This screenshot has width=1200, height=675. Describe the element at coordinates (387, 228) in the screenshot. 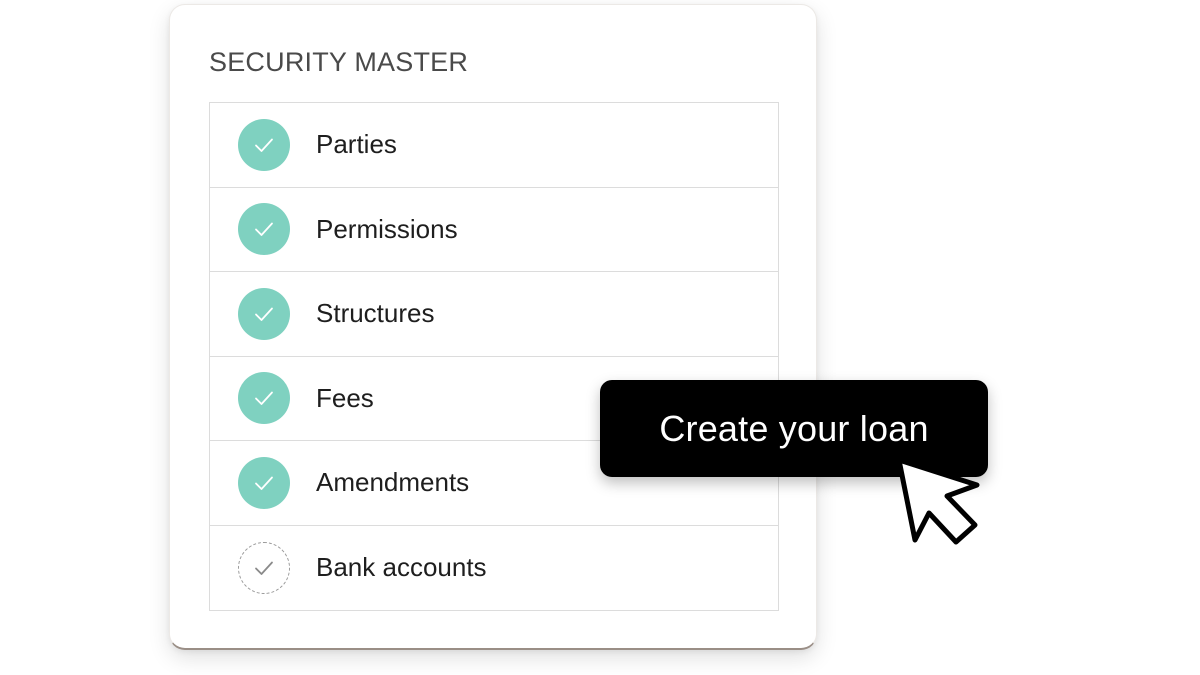

I see `checklist-item-label: Permissions` at that location.